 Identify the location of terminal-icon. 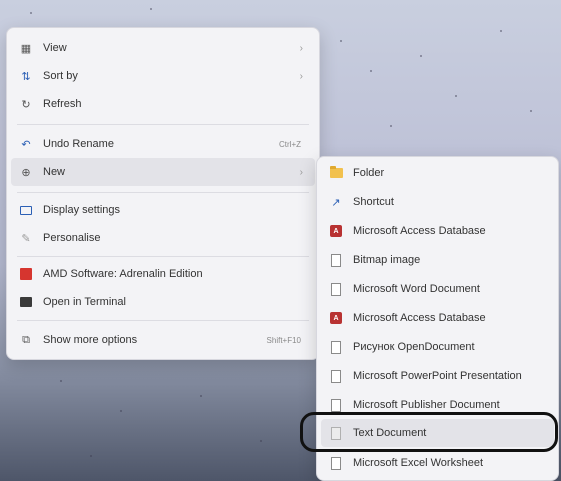
(26, 302).